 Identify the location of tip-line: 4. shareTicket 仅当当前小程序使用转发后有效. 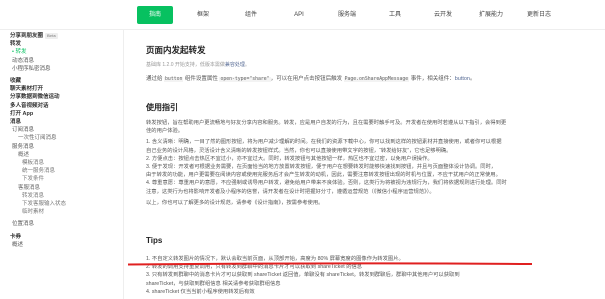
(200, 291).